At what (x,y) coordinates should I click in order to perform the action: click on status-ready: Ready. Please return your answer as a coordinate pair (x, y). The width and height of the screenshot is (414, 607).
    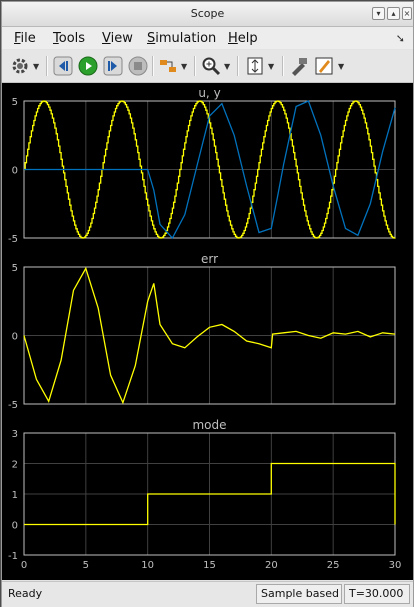
    Looking at the image, I should click on (25, 593).